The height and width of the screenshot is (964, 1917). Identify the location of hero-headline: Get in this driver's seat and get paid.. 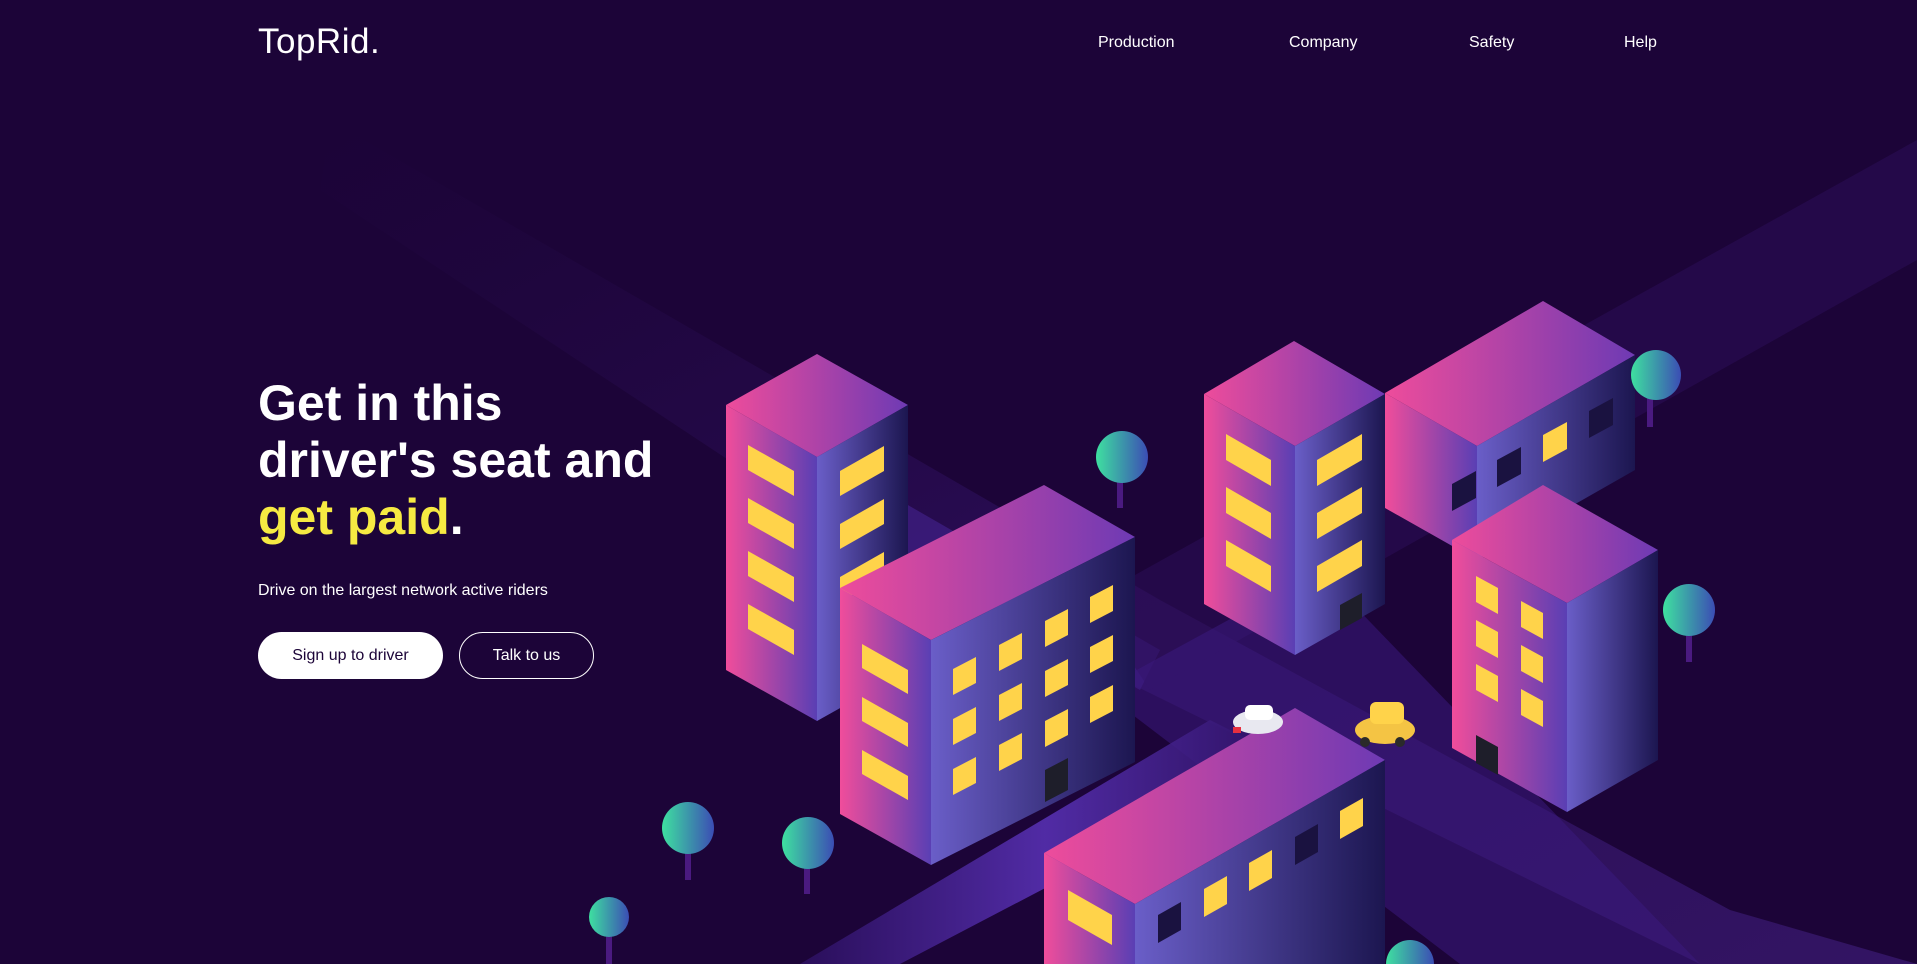
(518, 460).